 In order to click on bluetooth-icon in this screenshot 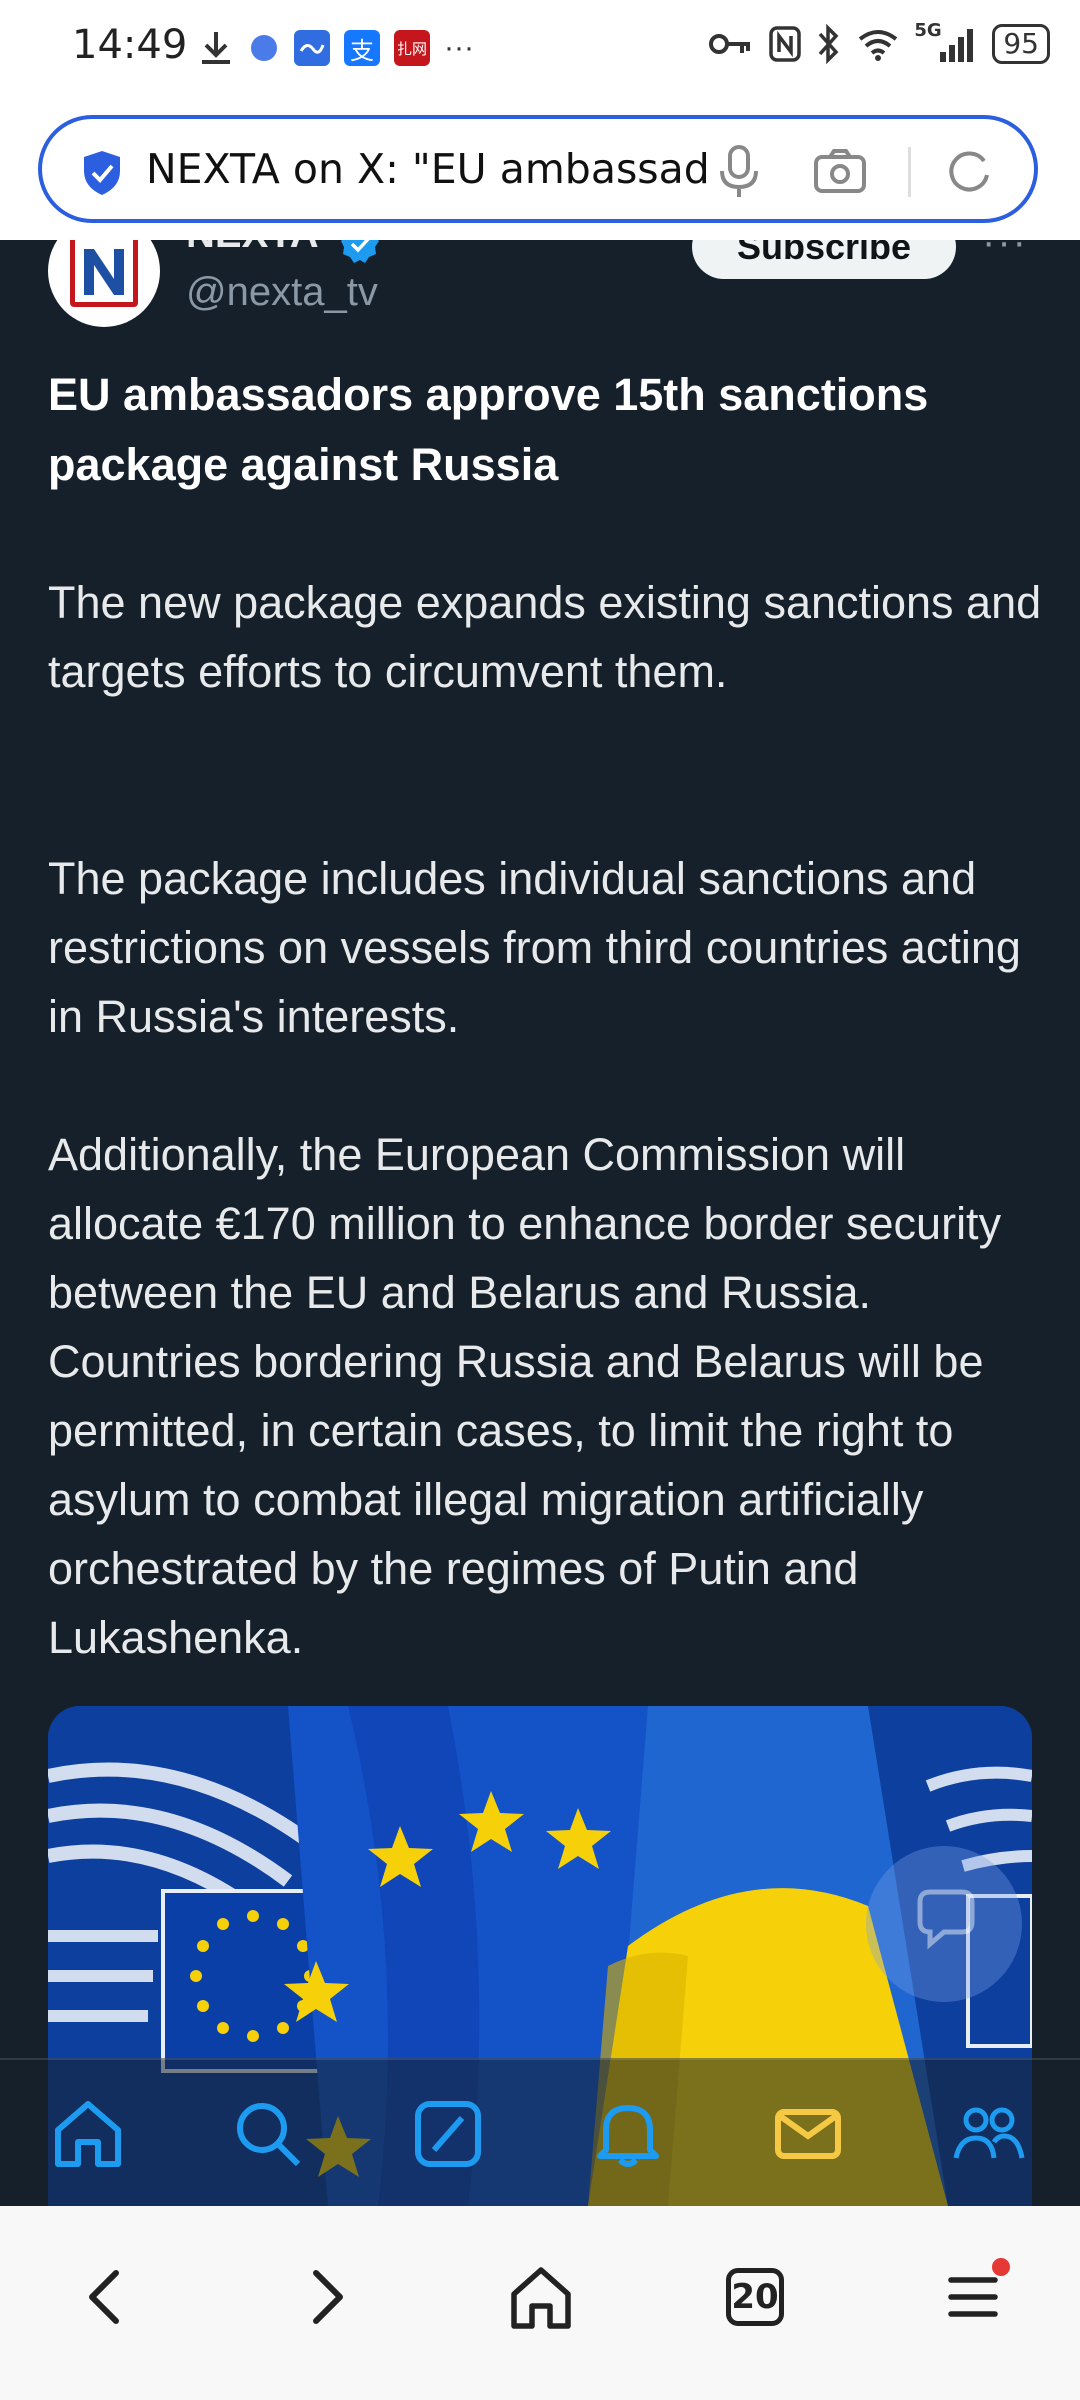, I will do `click(829, 44)`.